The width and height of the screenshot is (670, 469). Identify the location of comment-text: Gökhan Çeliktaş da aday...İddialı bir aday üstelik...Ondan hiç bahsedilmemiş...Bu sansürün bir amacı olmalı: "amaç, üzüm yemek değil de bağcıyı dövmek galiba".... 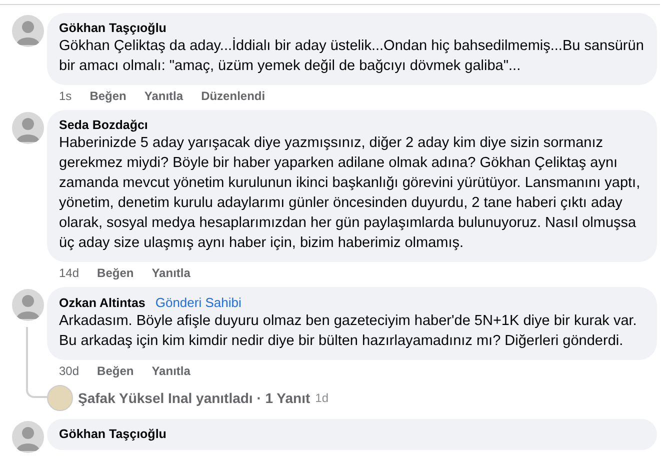
(352, 56).